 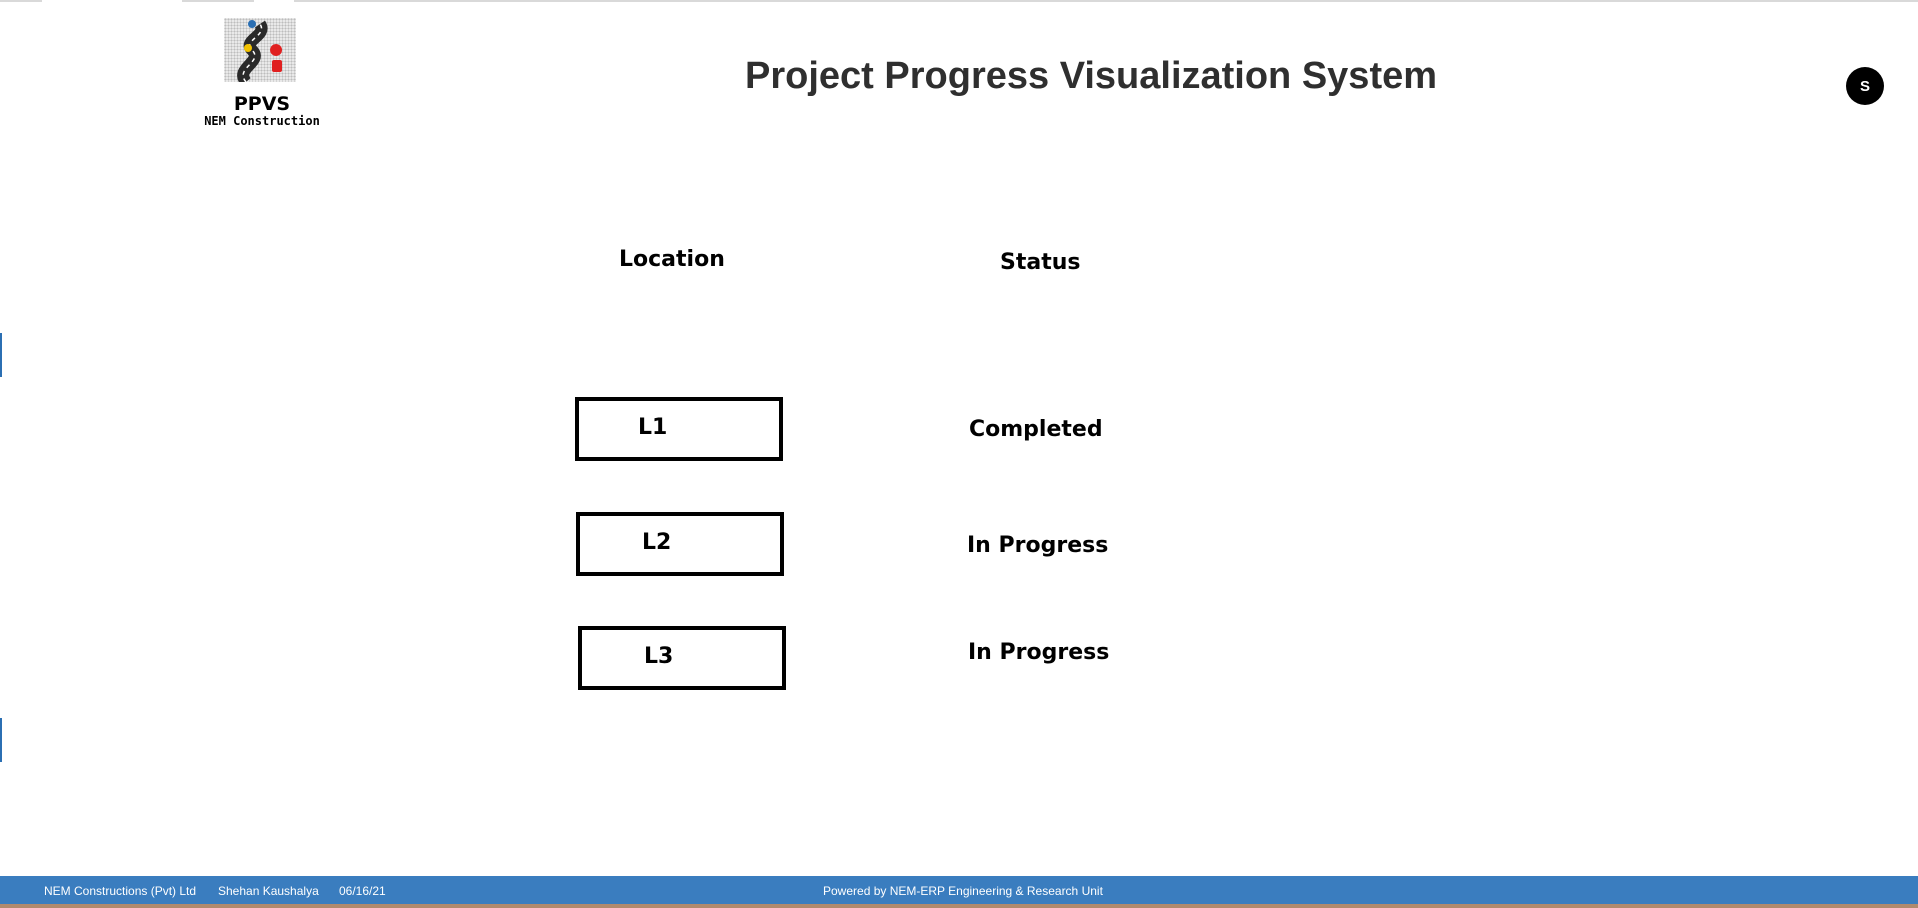 What do you see at coordinates (679, 429) in the screenshot?
I see `location-button-l1: L1` at bounding box center [679, 429].